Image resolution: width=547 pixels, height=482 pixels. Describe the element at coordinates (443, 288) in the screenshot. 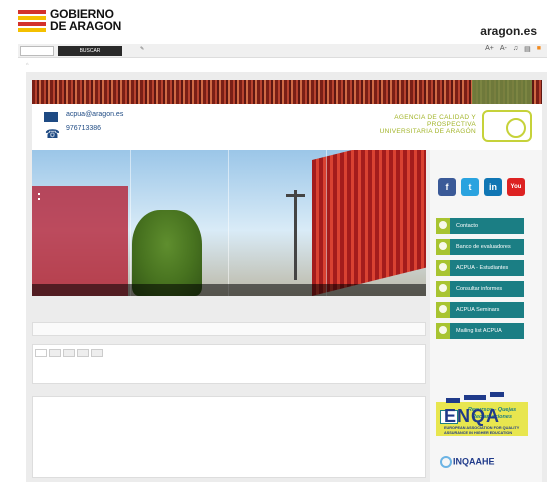

I see `search-icon` at that location.